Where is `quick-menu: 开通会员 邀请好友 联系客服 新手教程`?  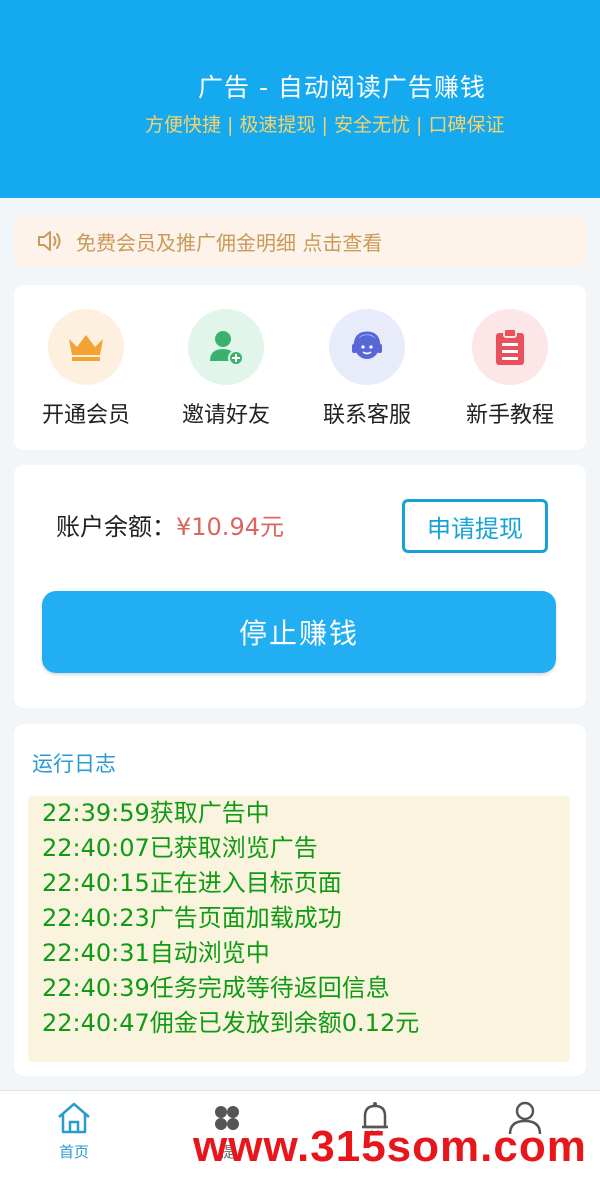 quick-menu: 开通会员 邀请好友 联系客服 新手教程 is located at coordinates (300, 367).